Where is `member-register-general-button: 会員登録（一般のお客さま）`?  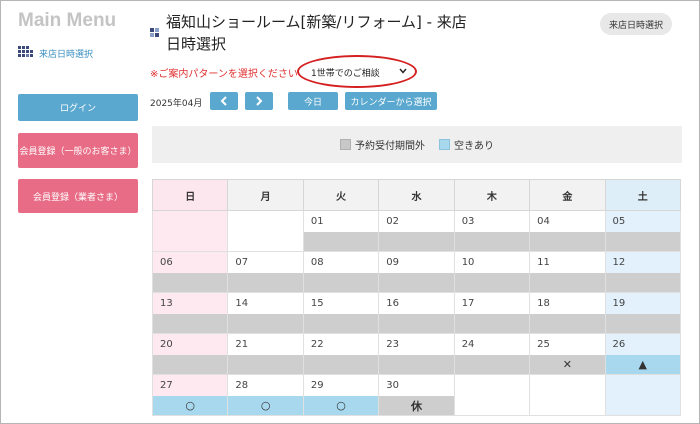 member-register-general-button: 会員登録（一般のお客さま） is located at coordinates (78, 150).